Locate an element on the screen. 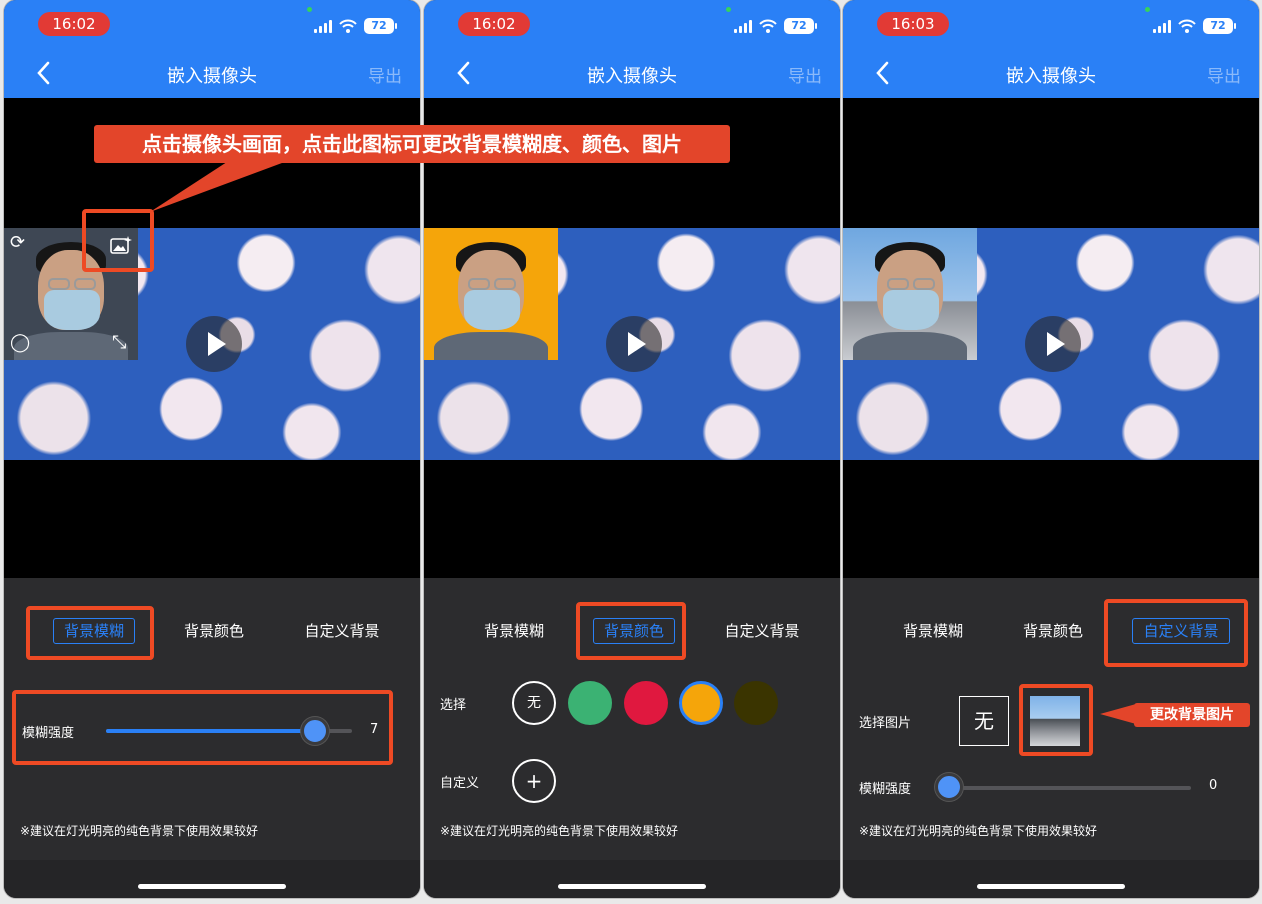 The width and height of the screenshot is (1262, 904). main-instruction-callout: 点击摄像头画面，点击此图标可更改背景模糊度、颜色、图片 is located at coordinates (412, 144).